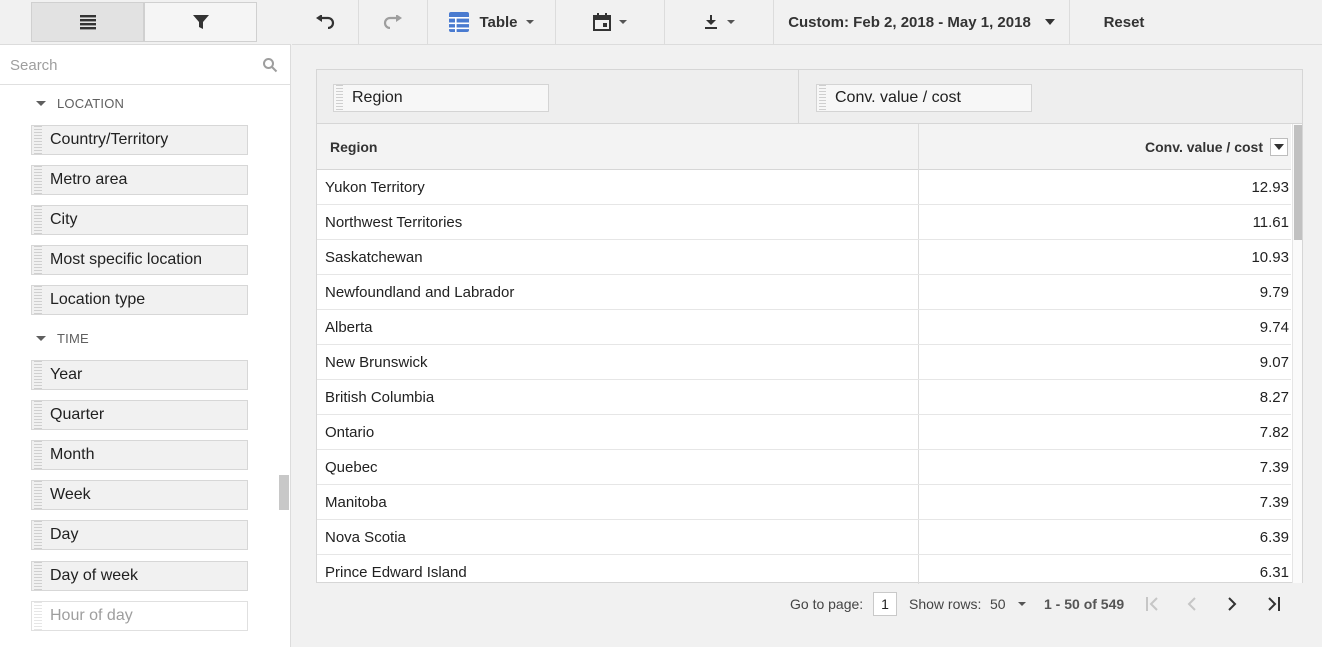 The image size is (1322, 647). I want to click on reset-button: Reset, so click(1124, 22).